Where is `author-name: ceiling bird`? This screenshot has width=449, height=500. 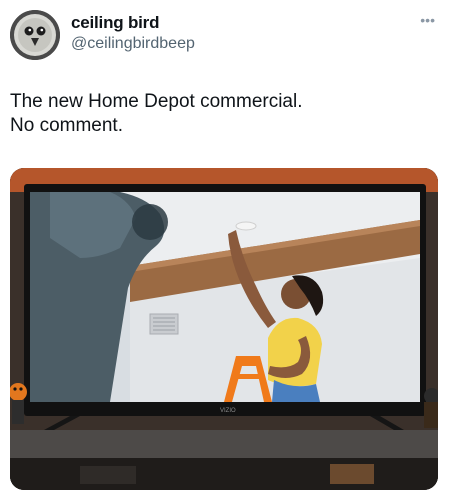
author-name: ceiling bird is located at coordinates (115, 23).